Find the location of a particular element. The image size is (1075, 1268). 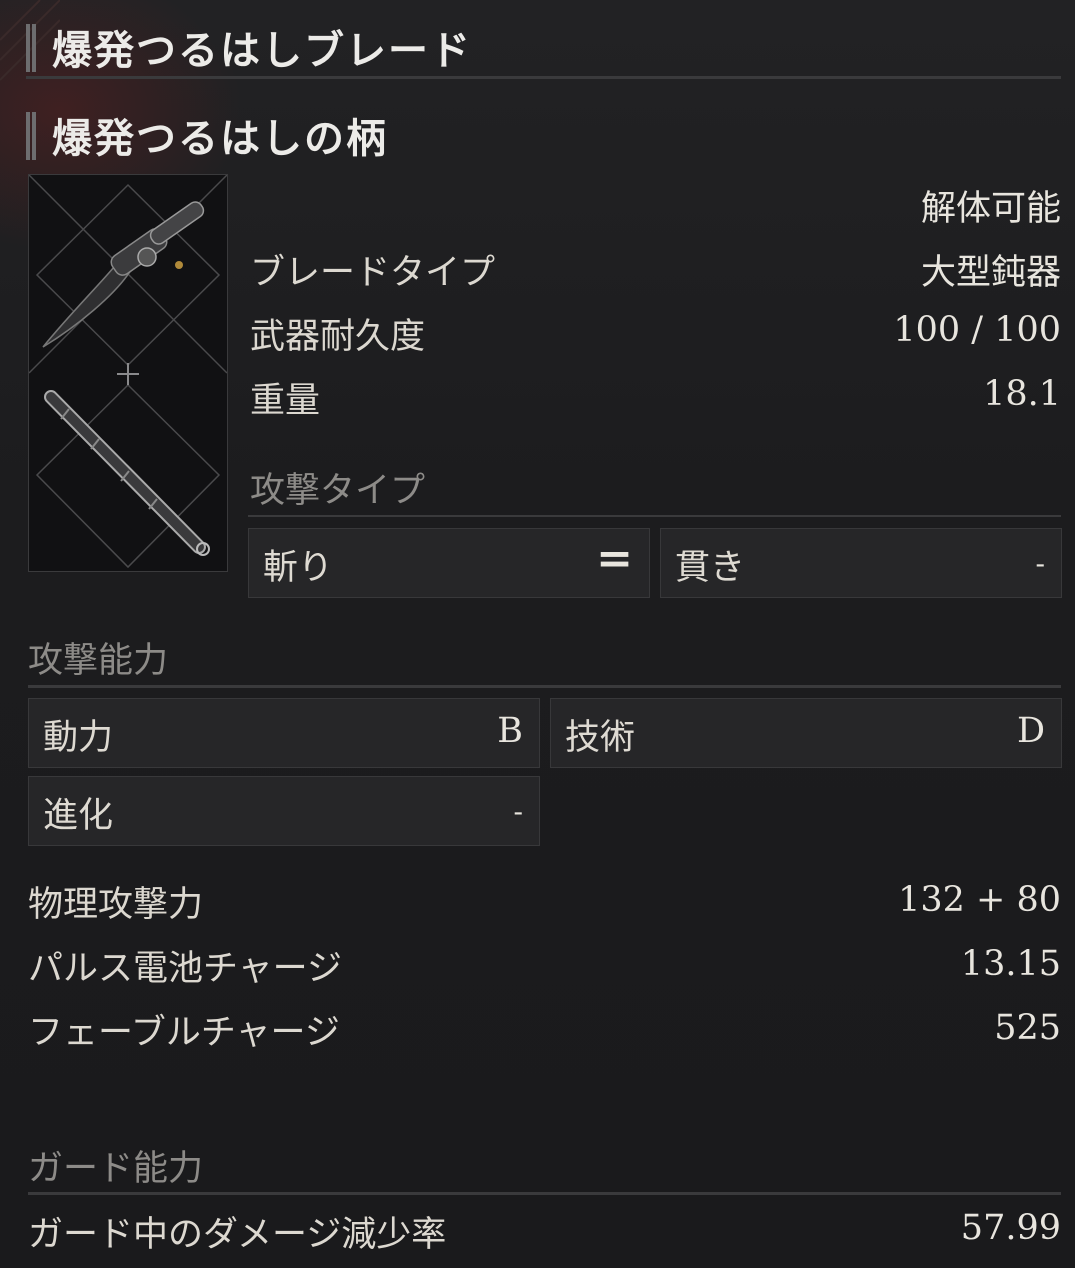

part-name-header: 爆発つるはしの柄 is located at coordinates (543, 132).